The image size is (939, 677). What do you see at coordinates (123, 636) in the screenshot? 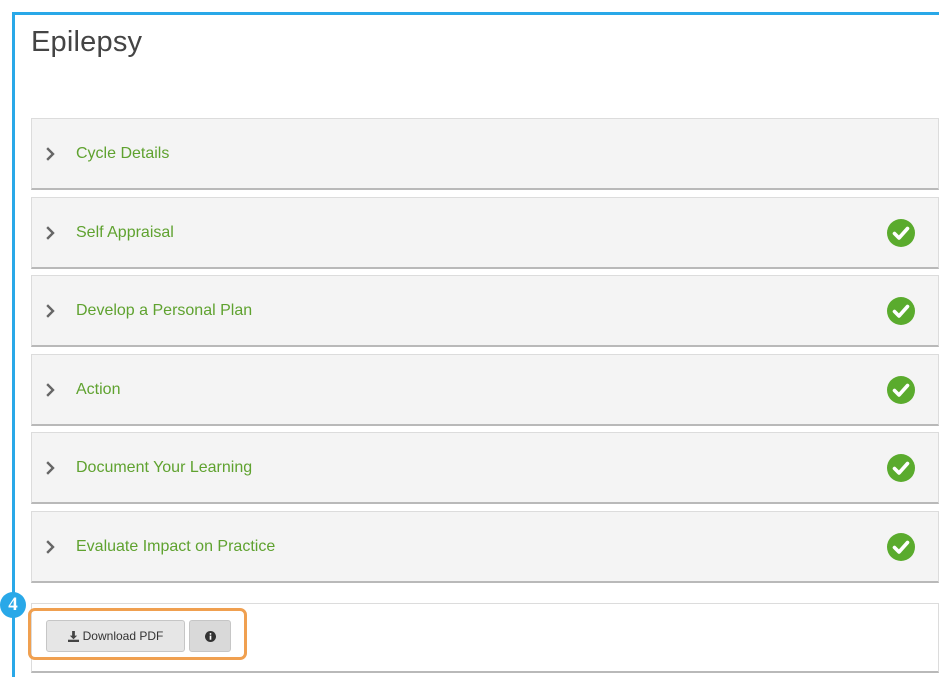
I see `download-pdf-label: Download PDF` at bounding box center [123, 636].